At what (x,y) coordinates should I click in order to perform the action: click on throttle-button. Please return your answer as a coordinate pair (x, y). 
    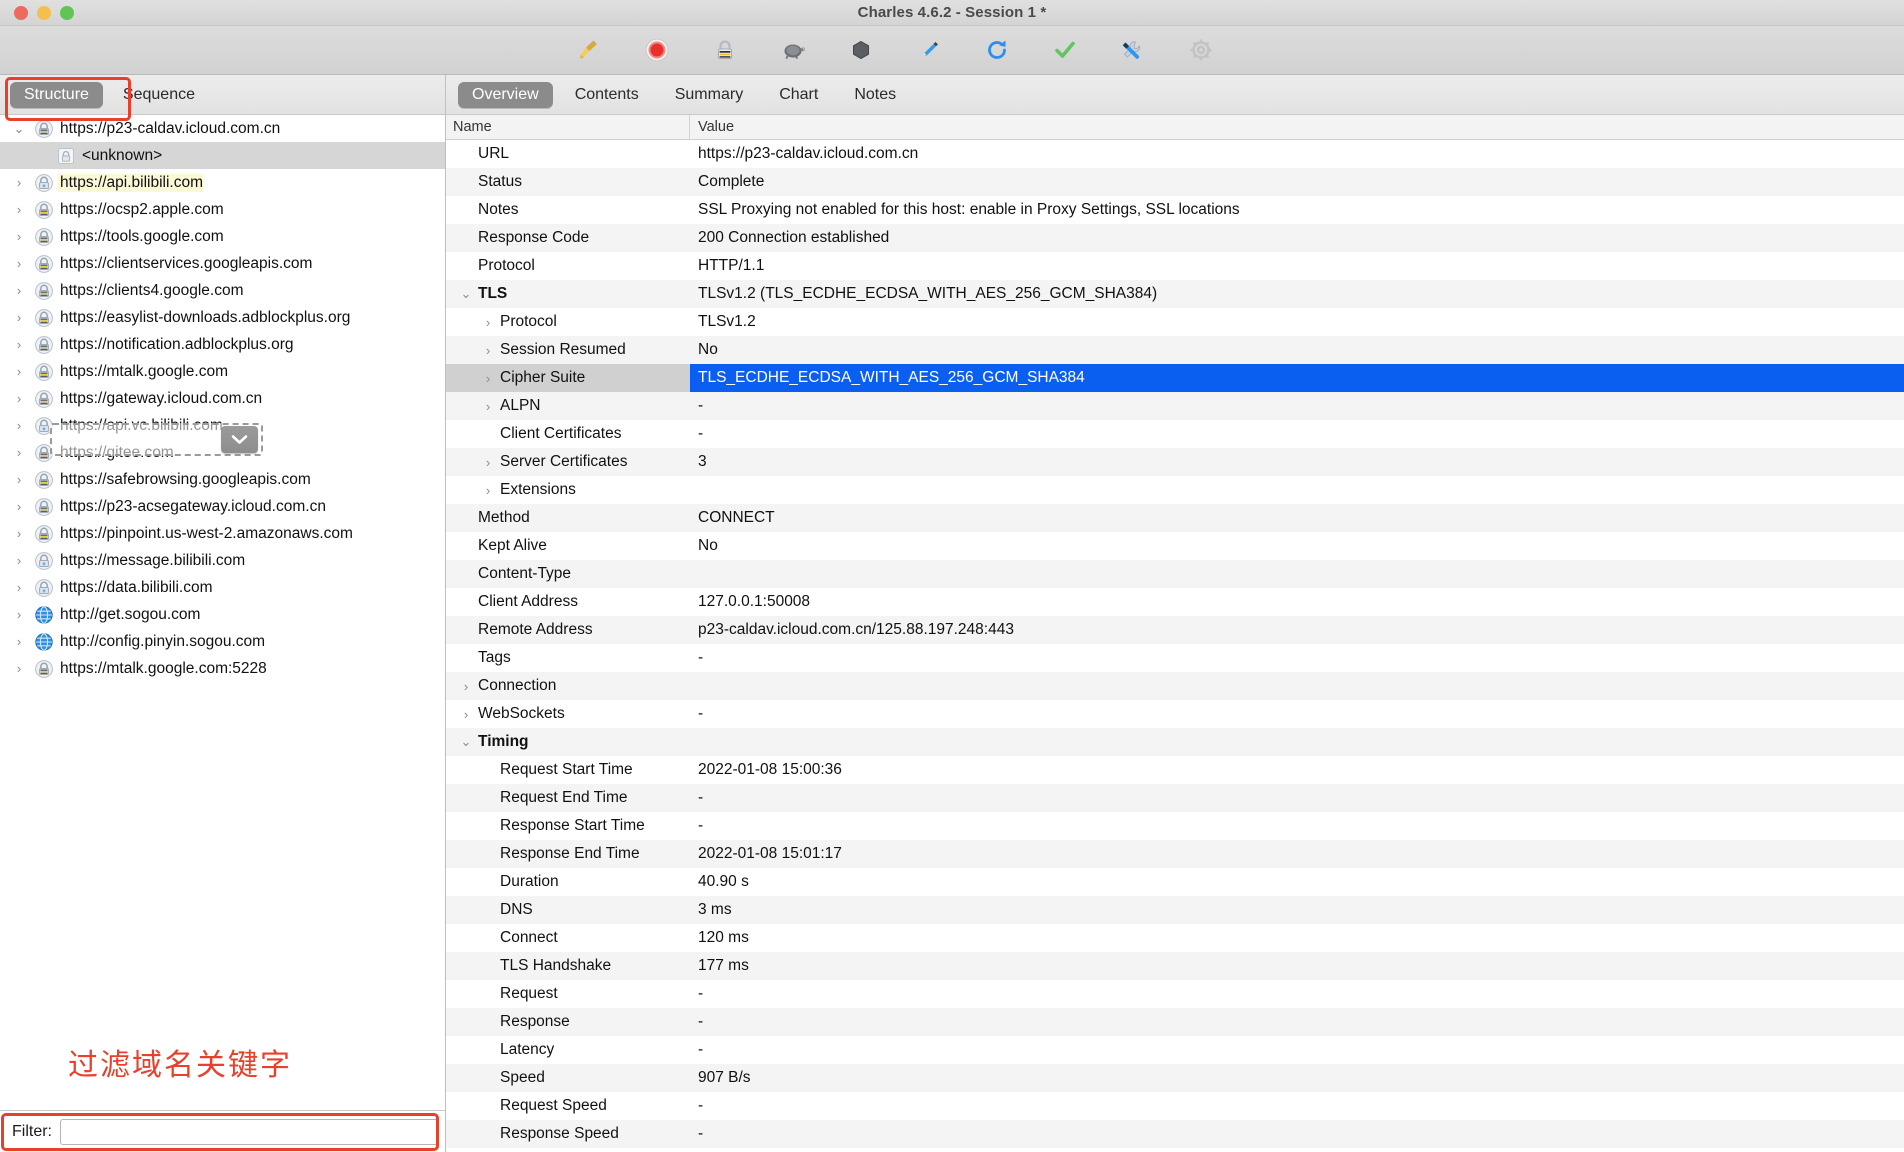
    Looking at the image, I should click on (793, 50).